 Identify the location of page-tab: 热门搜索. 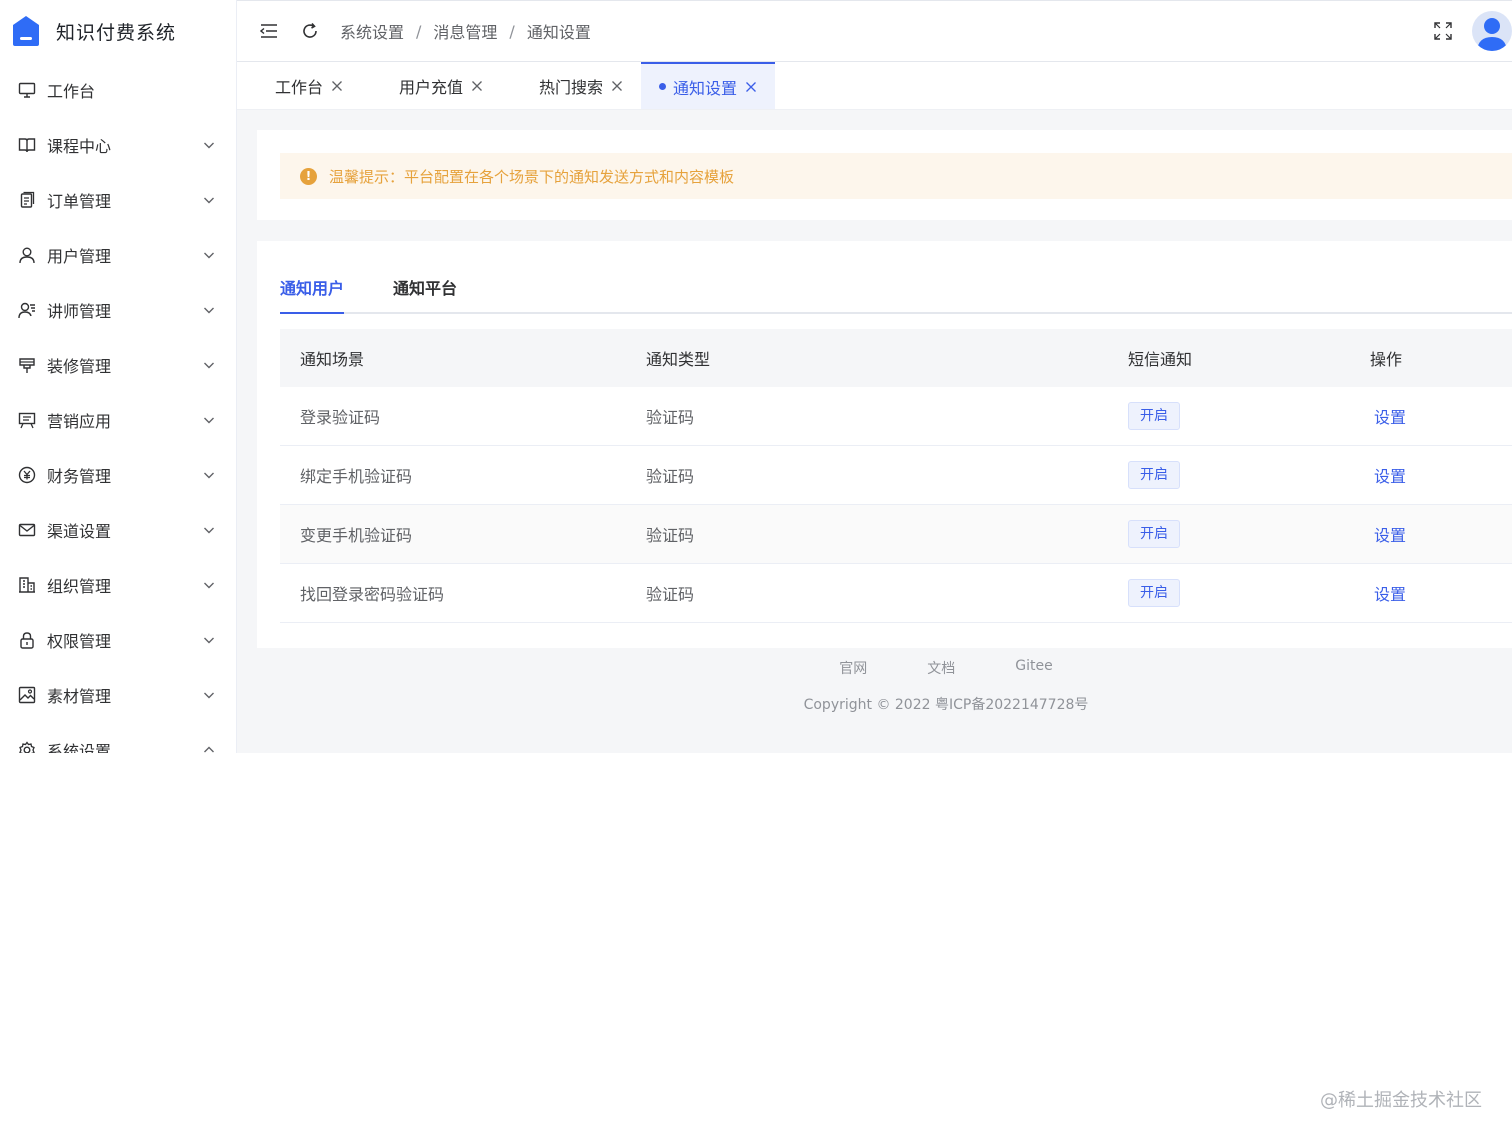
(571, 85).